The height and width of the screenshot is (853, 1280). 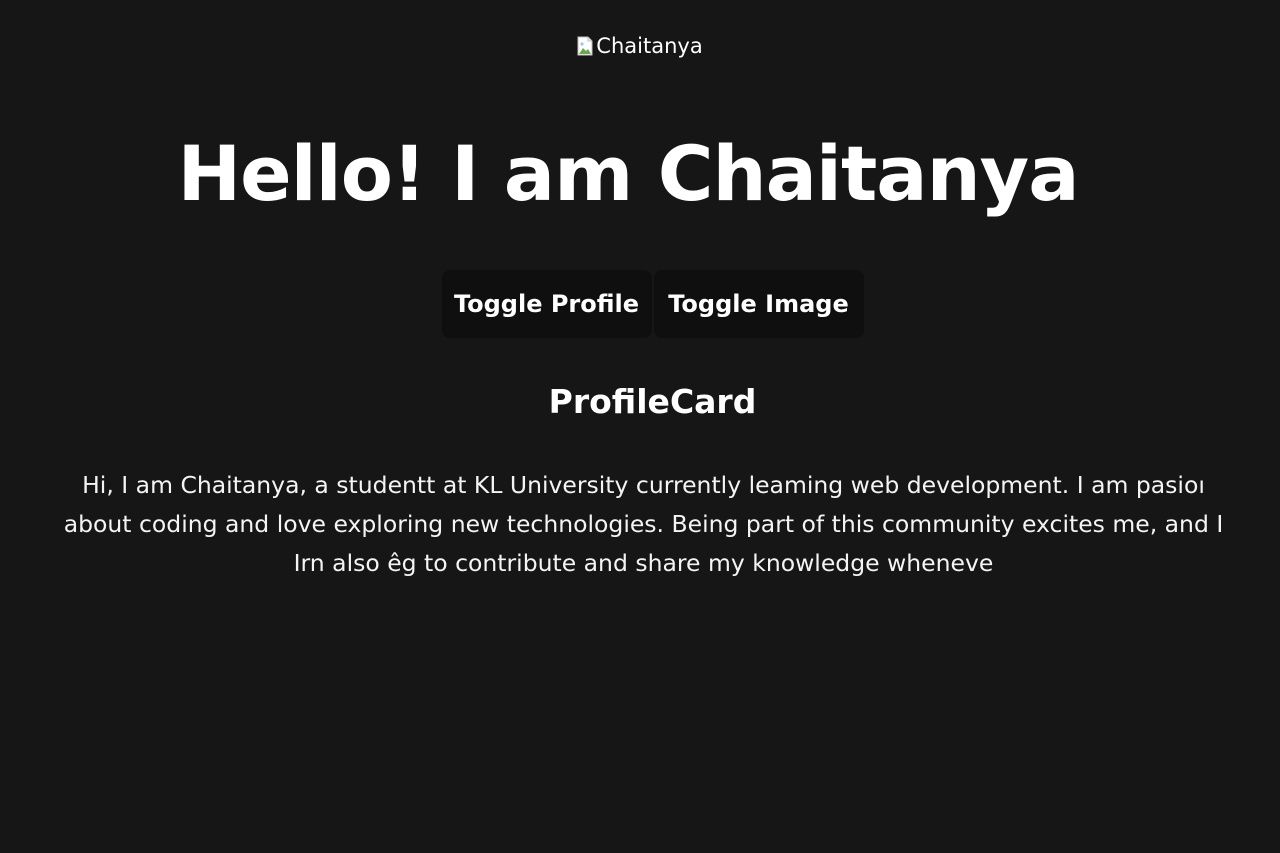 What do you see at coordinates (652, 401) in the screenshot?
I see `profile-card-title: ProfileCard` at bounding box center [652, 401].